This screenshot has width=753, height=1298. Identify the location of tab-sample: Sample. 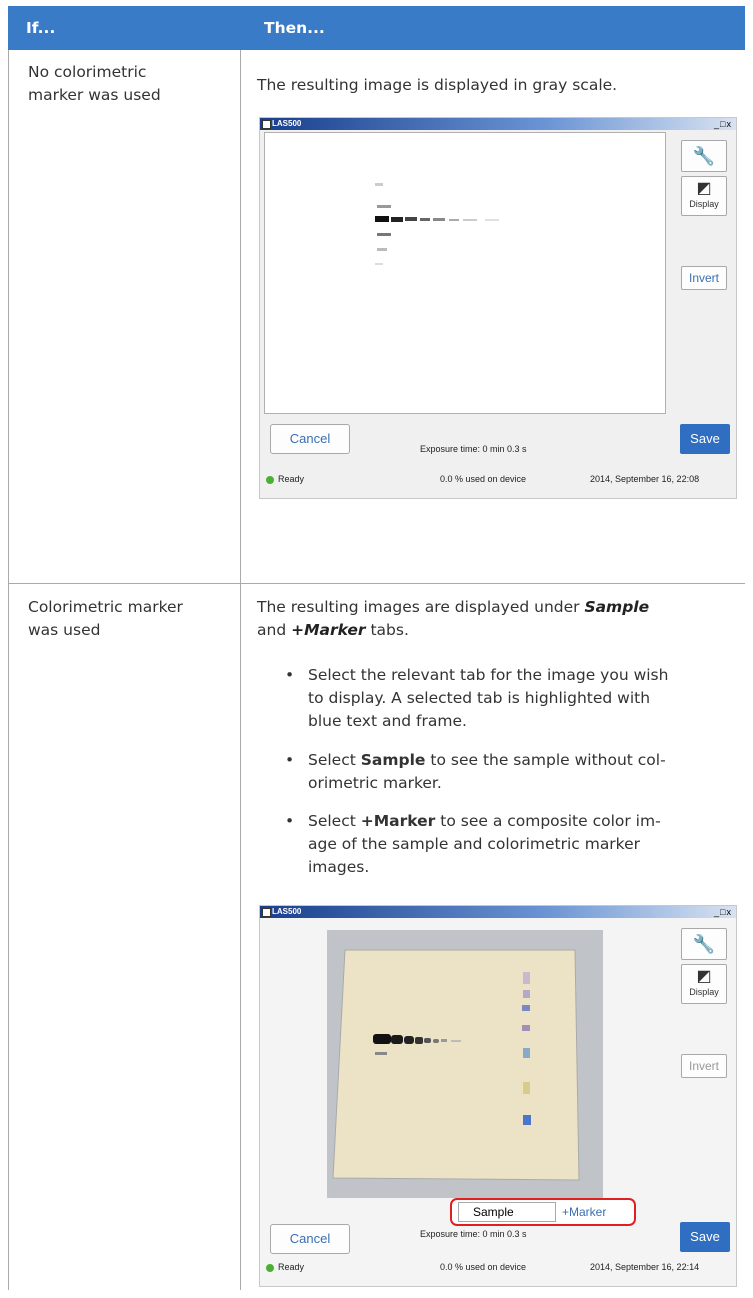
(507, 1212).